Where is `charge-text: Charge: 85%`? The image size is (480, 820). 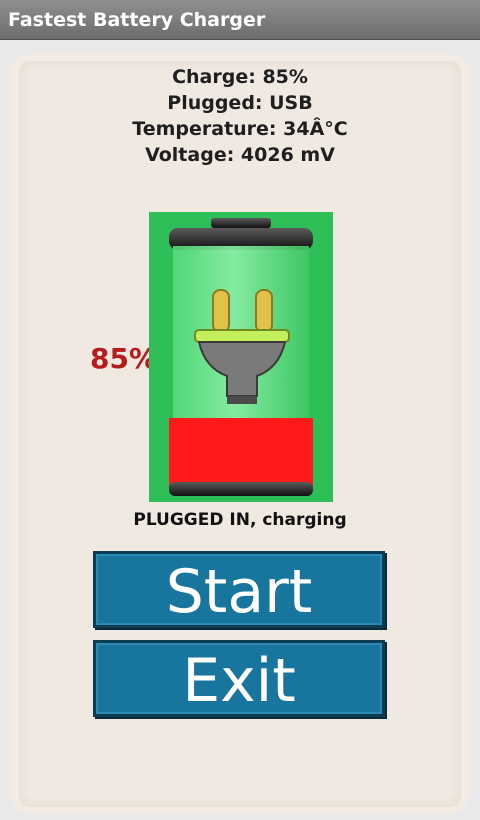
charge-text: Charge: 85% is located at coordinates (240, 77).